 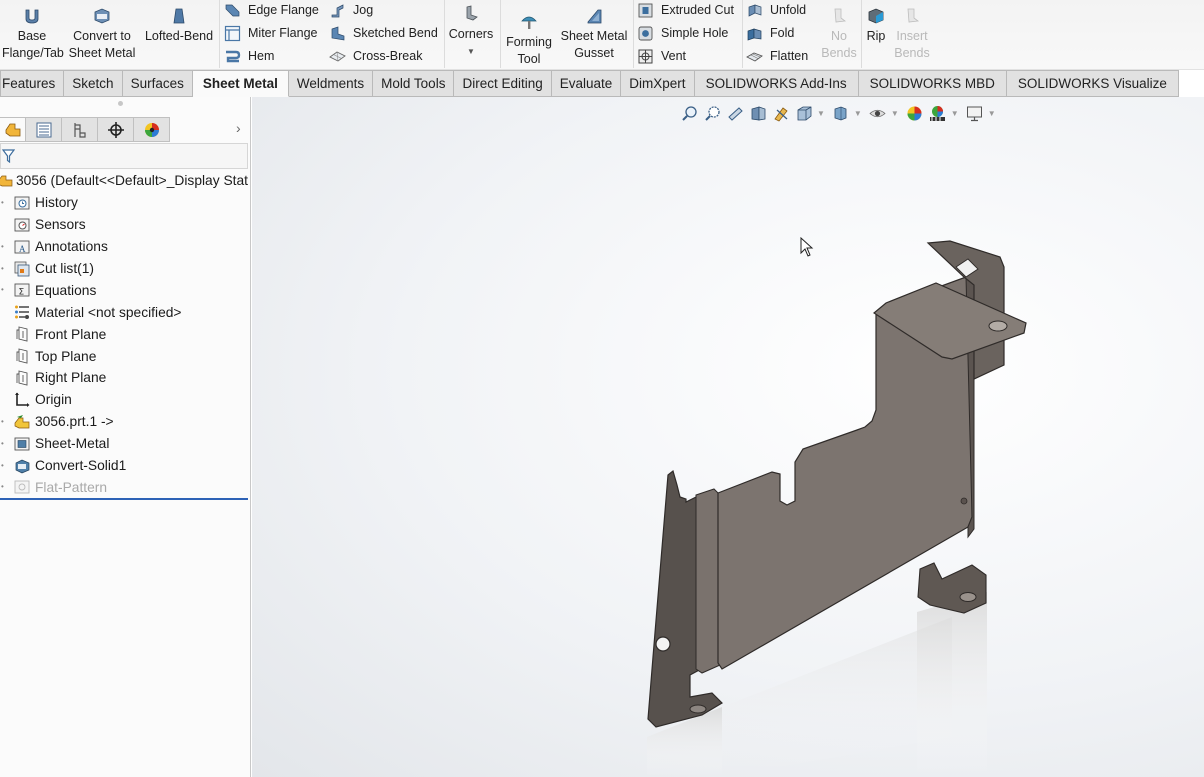 I want to click on corners-icon, so click(x=472, y=13).